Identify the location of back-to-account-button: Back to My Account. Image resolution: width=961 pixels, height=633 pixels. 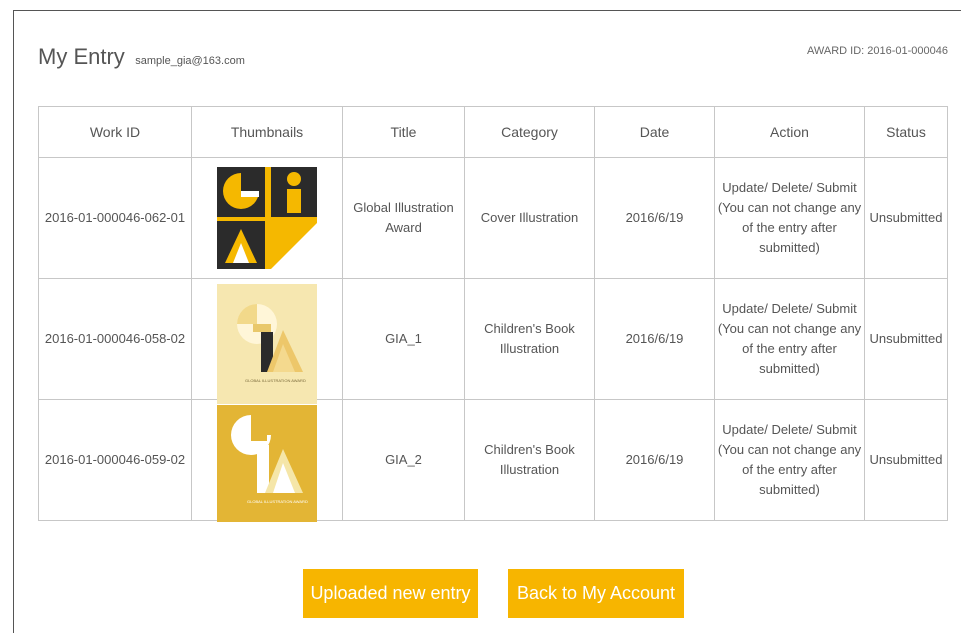
(596, 593).